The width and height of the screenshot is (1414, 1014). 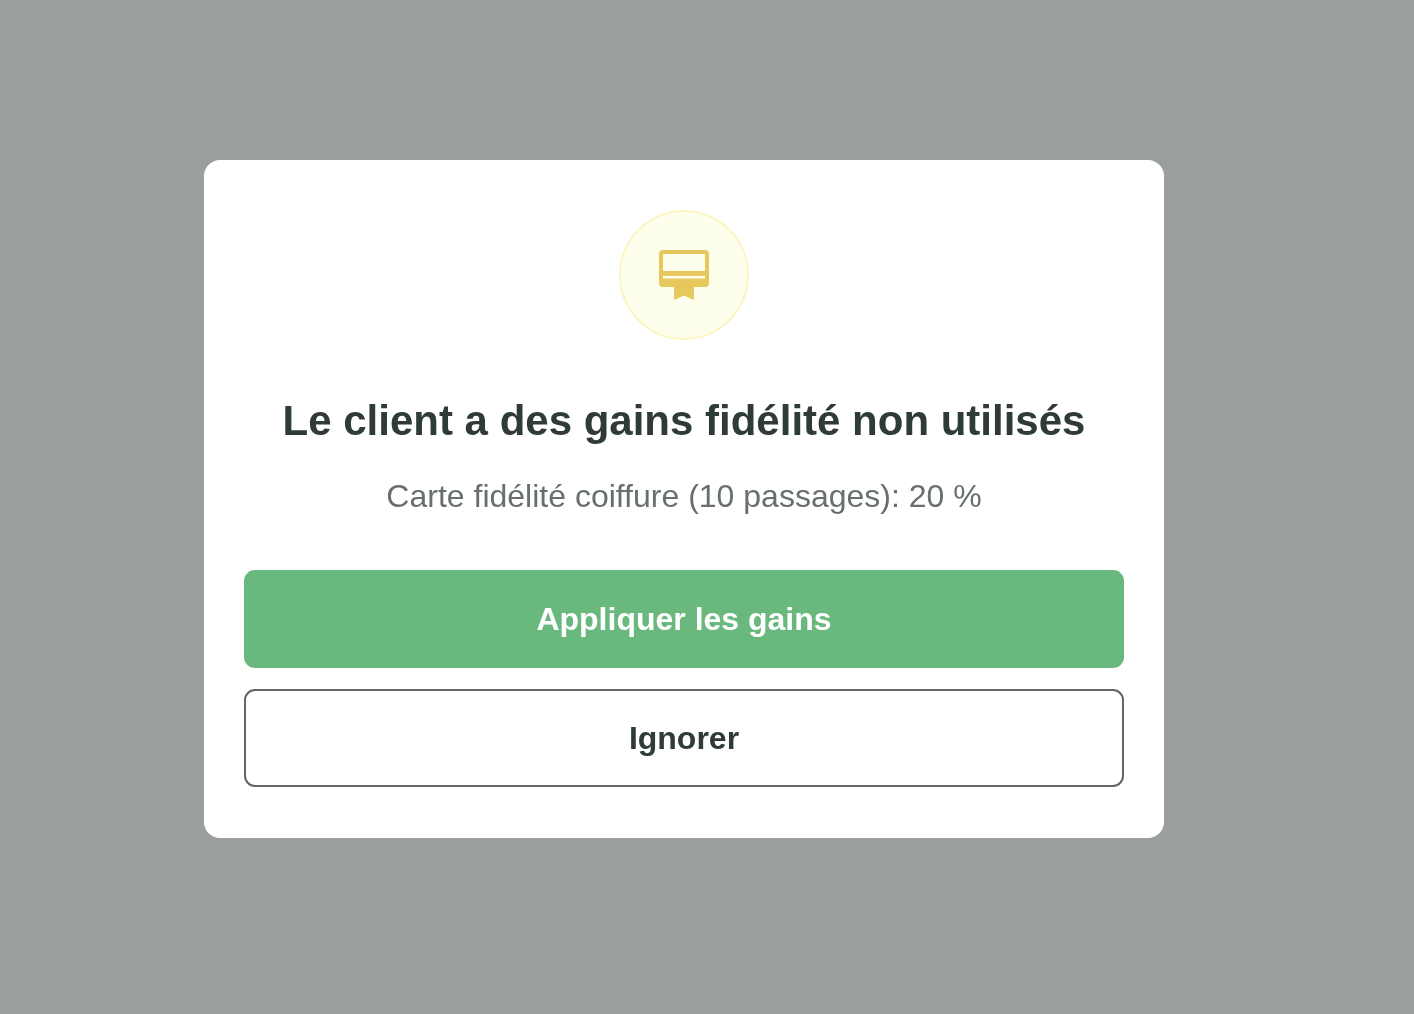 What do you see at coordinates (684, 738) in the screenshot?
I see `ignore-button: Ignorer` at bounding box center [684, 738].